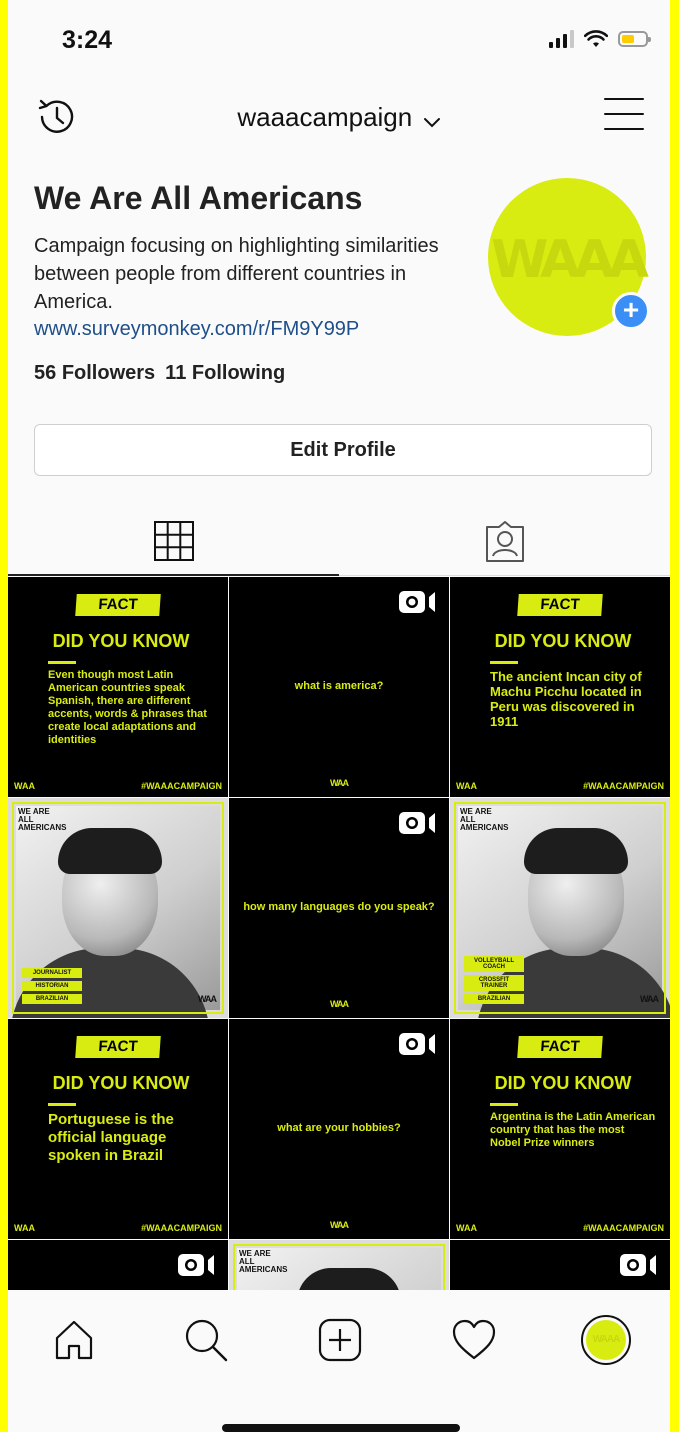  What do you see at coordinates (600, 39) in the screenshot?
I see `status-icons` at bounding box center [600, 39].